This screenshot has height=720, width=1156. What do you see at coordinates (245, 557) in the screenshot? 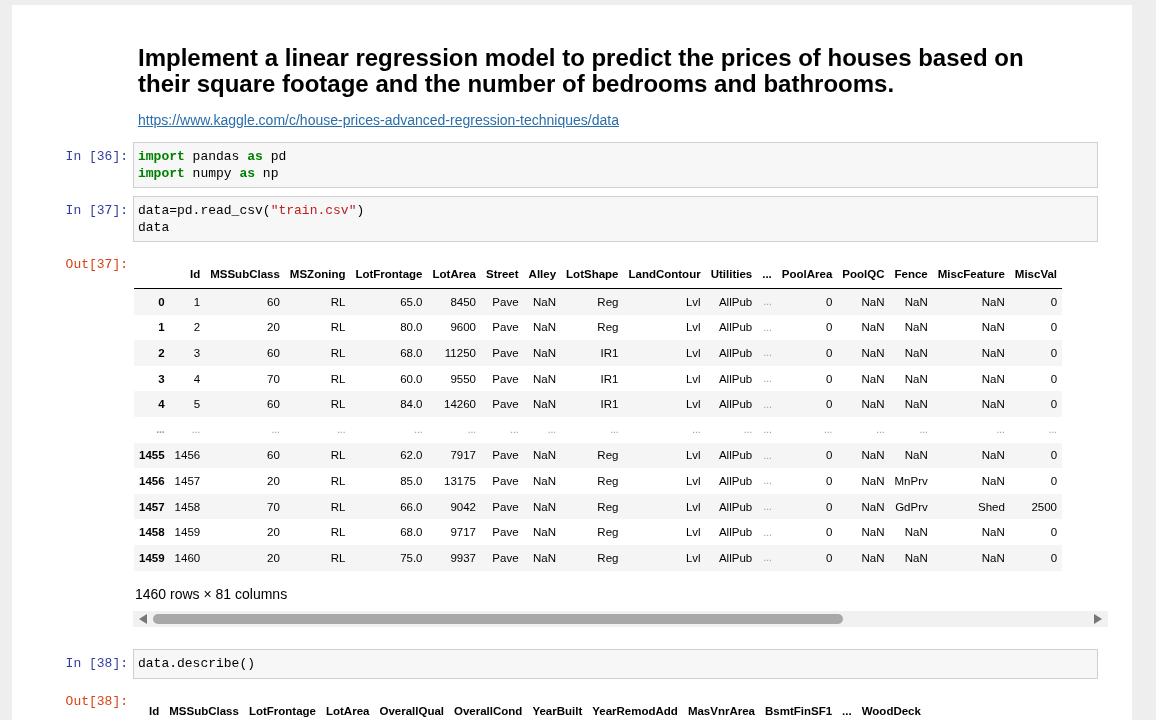
I see `table-cell: 20` at bounding box center [245, 557].